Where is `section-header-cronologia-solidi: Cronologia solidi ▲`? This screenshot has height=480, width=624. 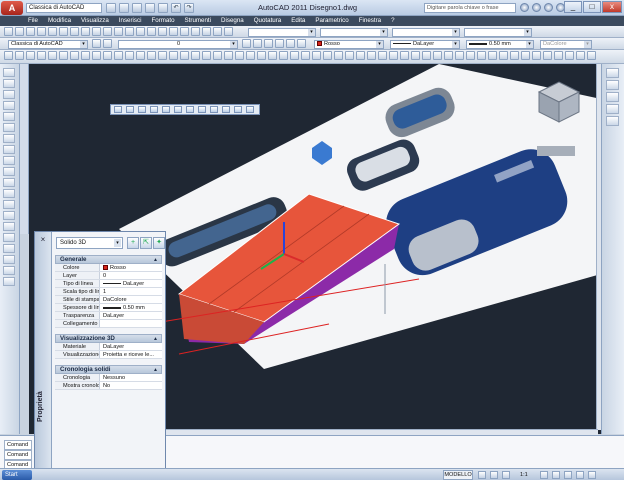 section-header-cronologia-solidi: Cronologia solidi ▲ is located at coordinates (108, 369).